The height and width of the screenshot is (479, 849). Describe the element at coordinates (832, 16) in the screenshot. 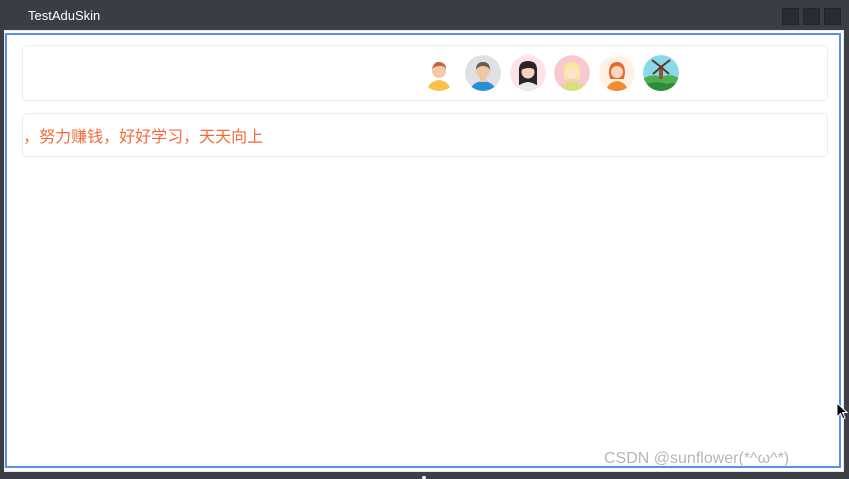

I see `close-icon` at that location.